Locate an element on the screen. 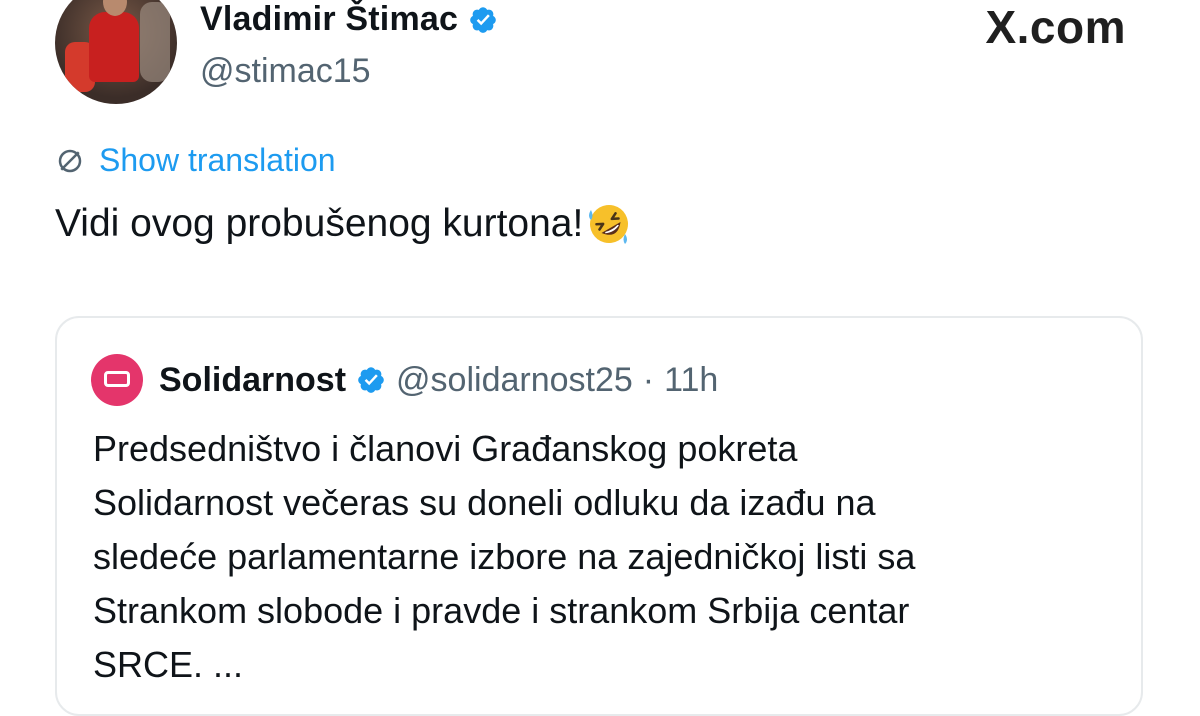 The width and height of the screenshot is (1200, 716). solidarnost-avatar is located at coordinates (117, 380).